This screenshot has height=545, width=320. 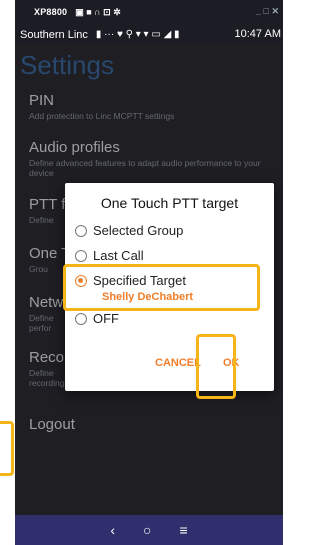 What do you see at coordinates (257, 34) in the screenshot?
I see `status-time: 10:47 AM` at bounding box center [257, 34].